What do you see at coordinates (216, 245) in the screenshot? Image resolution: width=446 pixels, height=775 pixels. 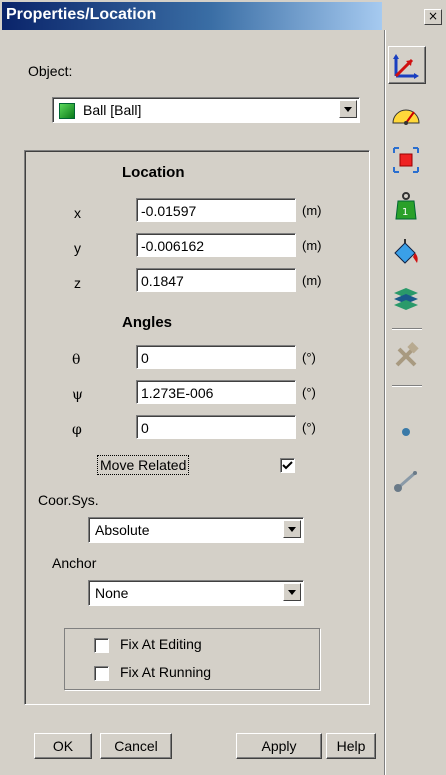 I see `y-field: -0.006162` at bounding box center [216, 245].